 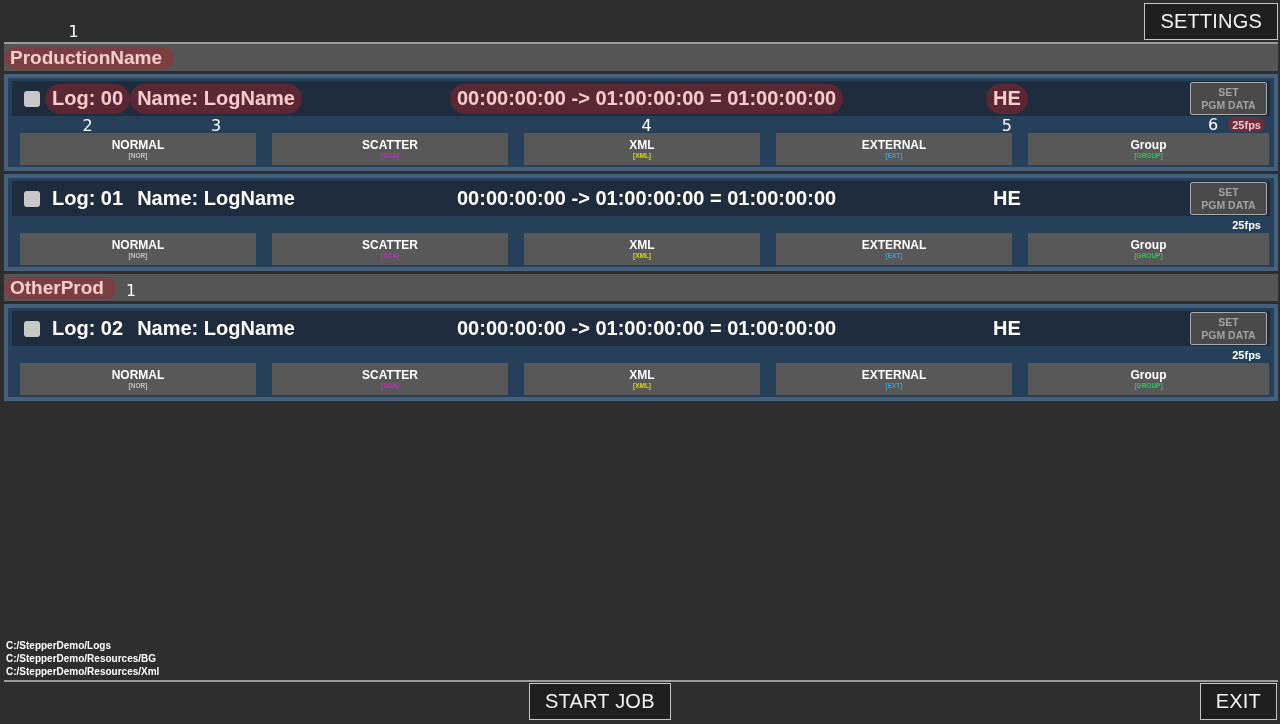 What do you see at coordinates (646, 126) in the screenshot?
I see `callout-number: 4` at bounding box center [646, 126].